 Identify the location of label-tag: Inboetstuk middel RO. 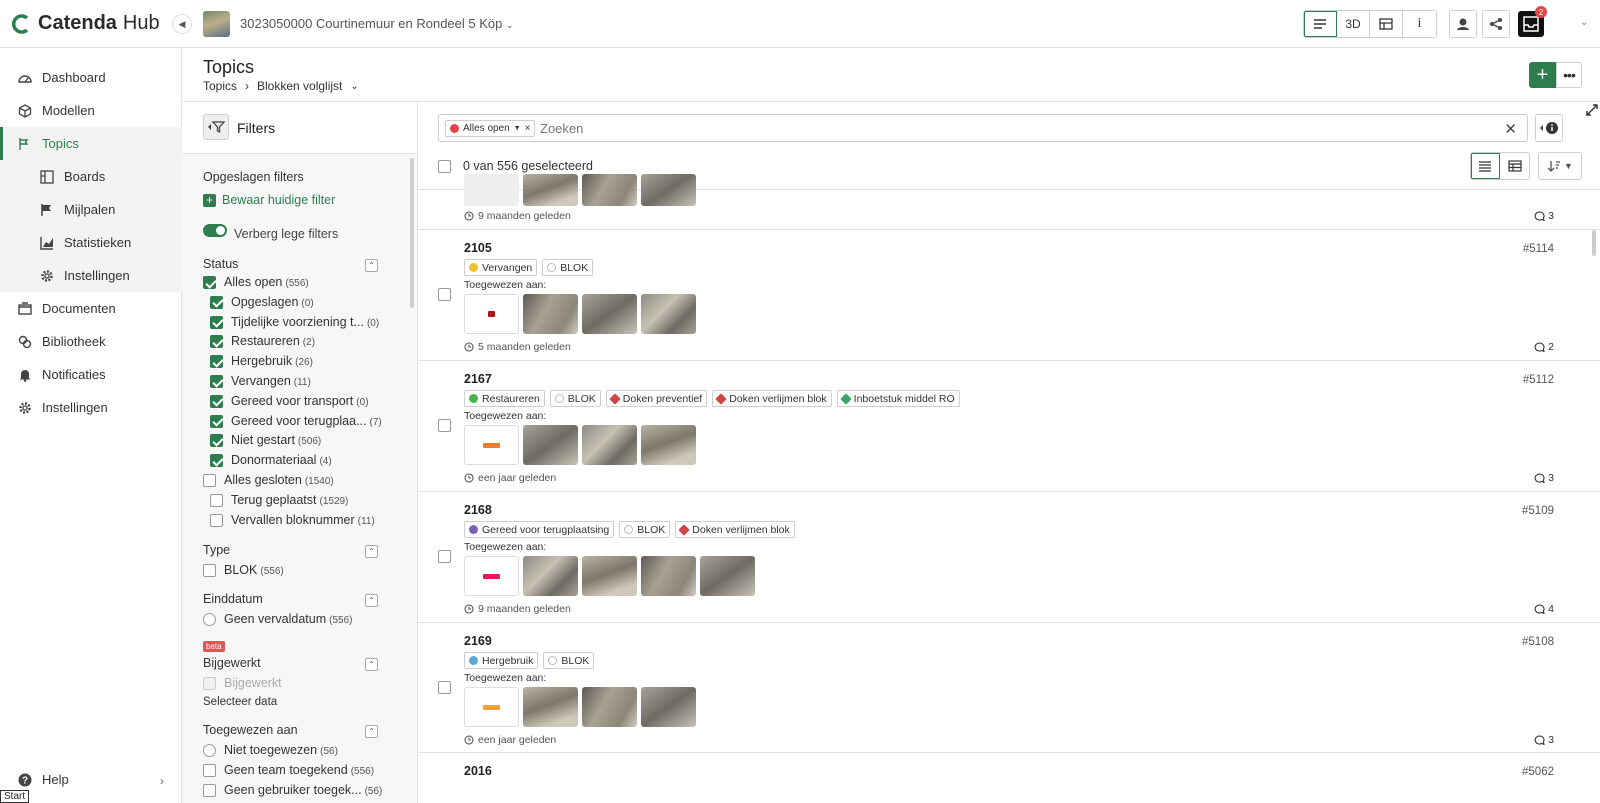
(898, 398).